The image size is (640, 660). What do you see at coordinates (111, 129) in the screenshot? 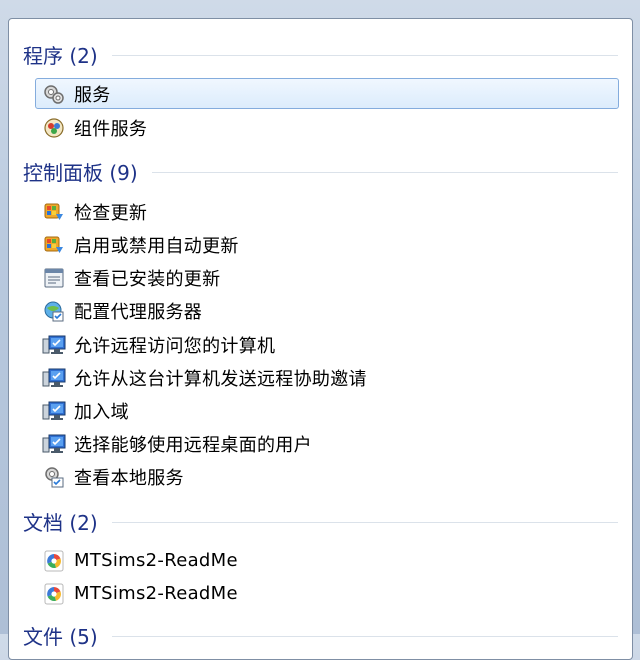
I see `result-item-label: 组件服务` at bounding box center [111, 129].